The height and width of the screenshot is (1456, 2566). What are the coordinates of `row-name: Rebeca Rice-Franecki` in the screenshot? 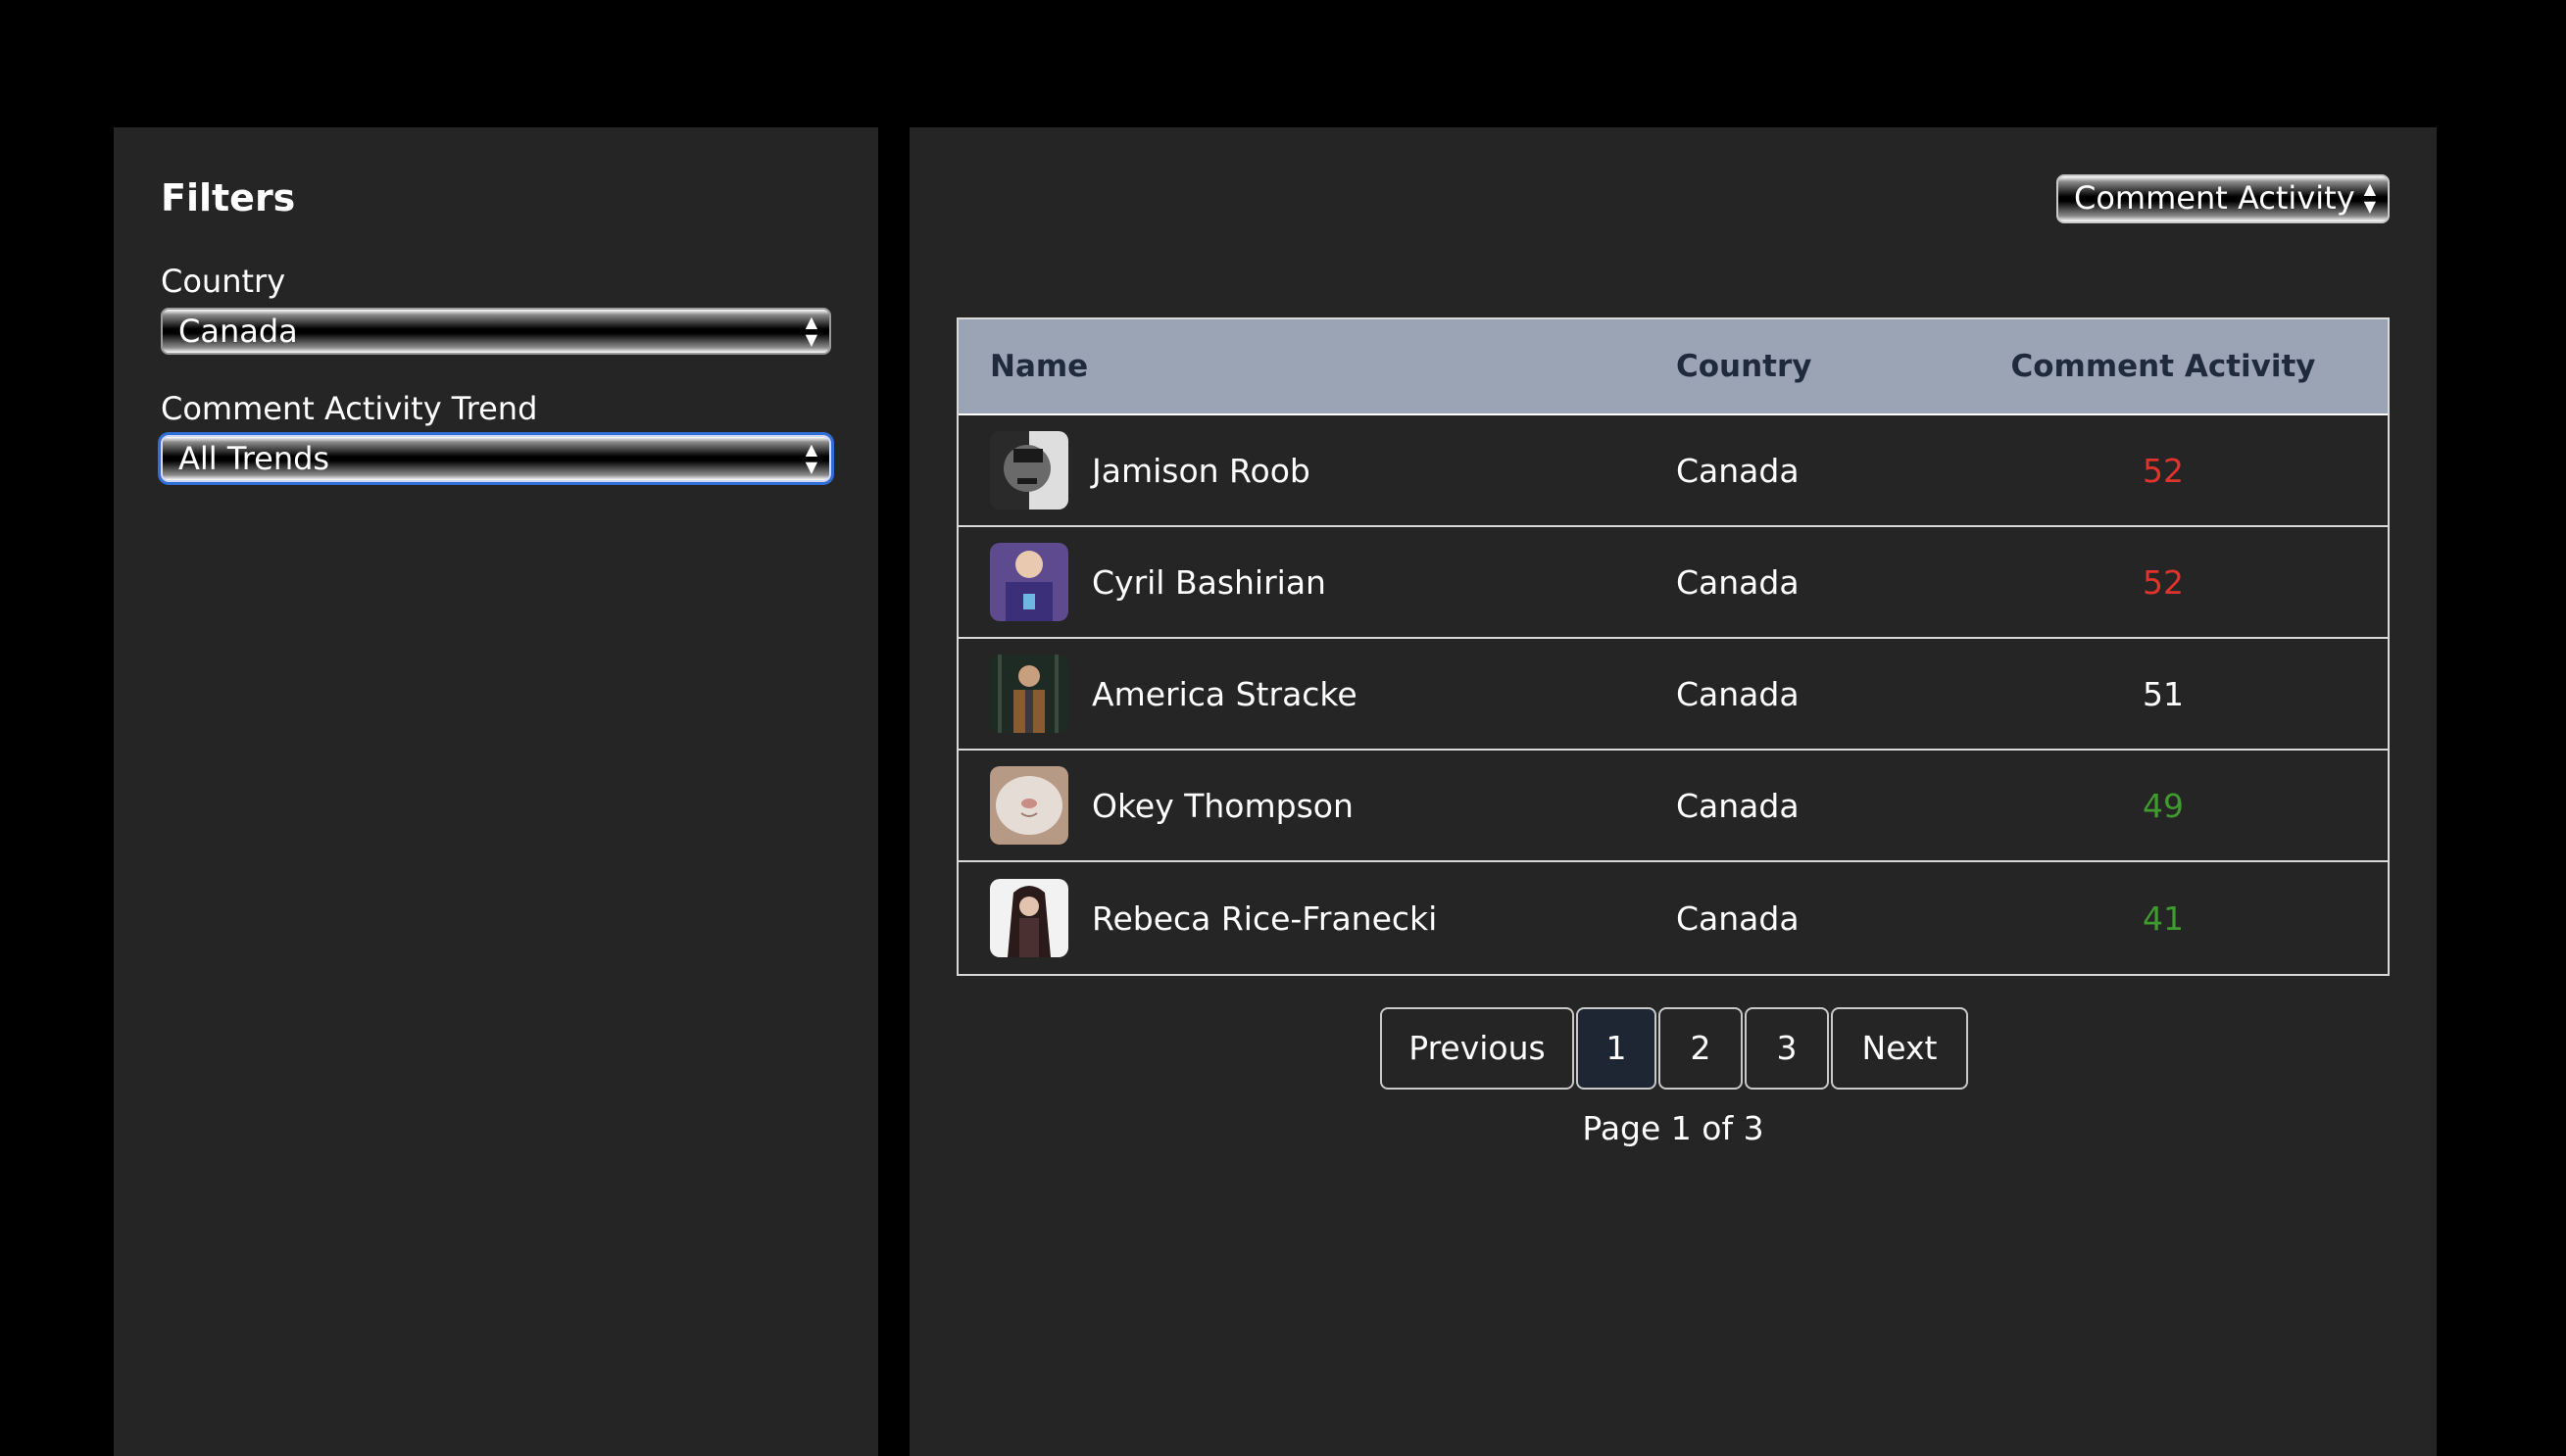 It's located at (1265, 918).